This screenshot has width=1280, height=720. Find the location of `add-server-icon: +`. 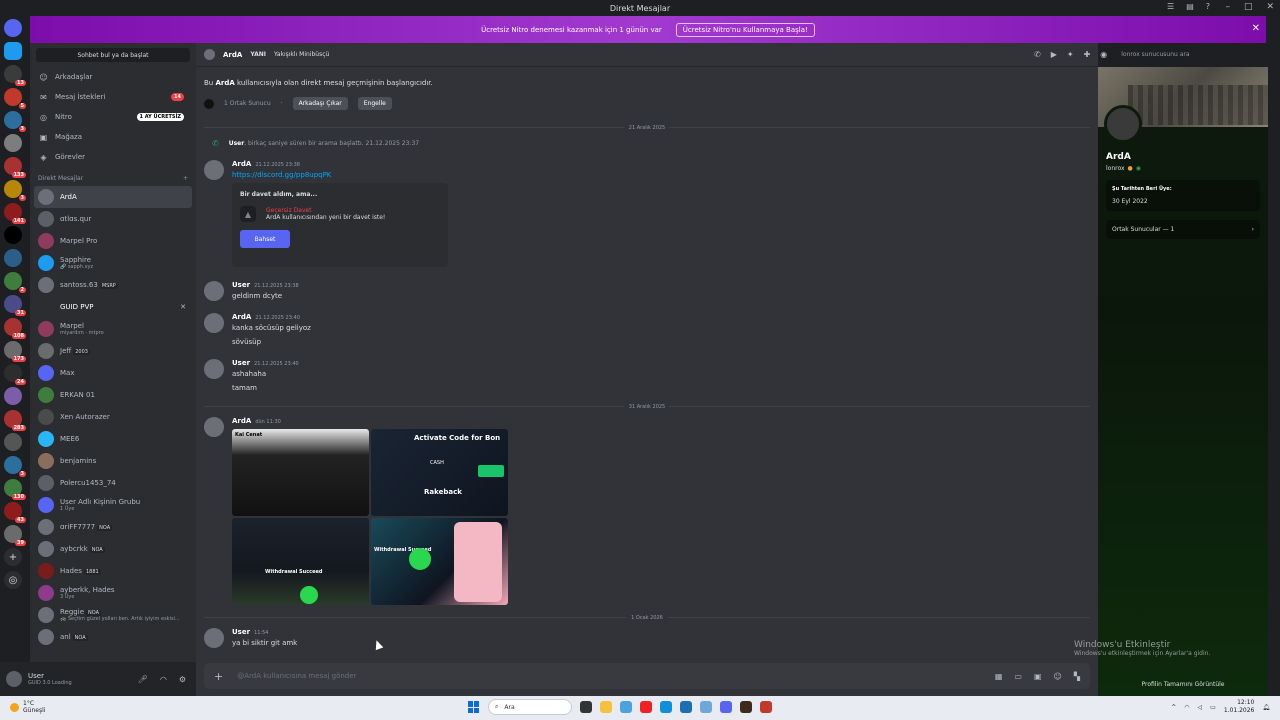

add-server-icon: + is located at coordinates (13, 557).